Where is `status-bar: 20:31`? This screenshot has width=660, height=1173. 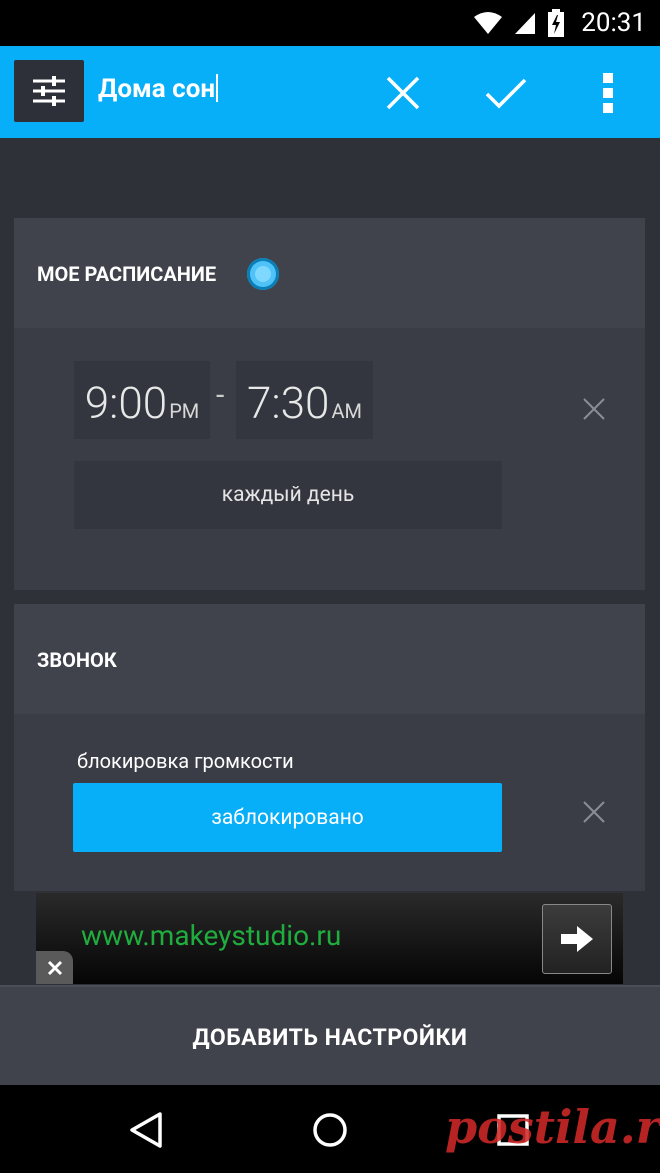
status-bar: 20:31 is located at coordinates (330, 23).